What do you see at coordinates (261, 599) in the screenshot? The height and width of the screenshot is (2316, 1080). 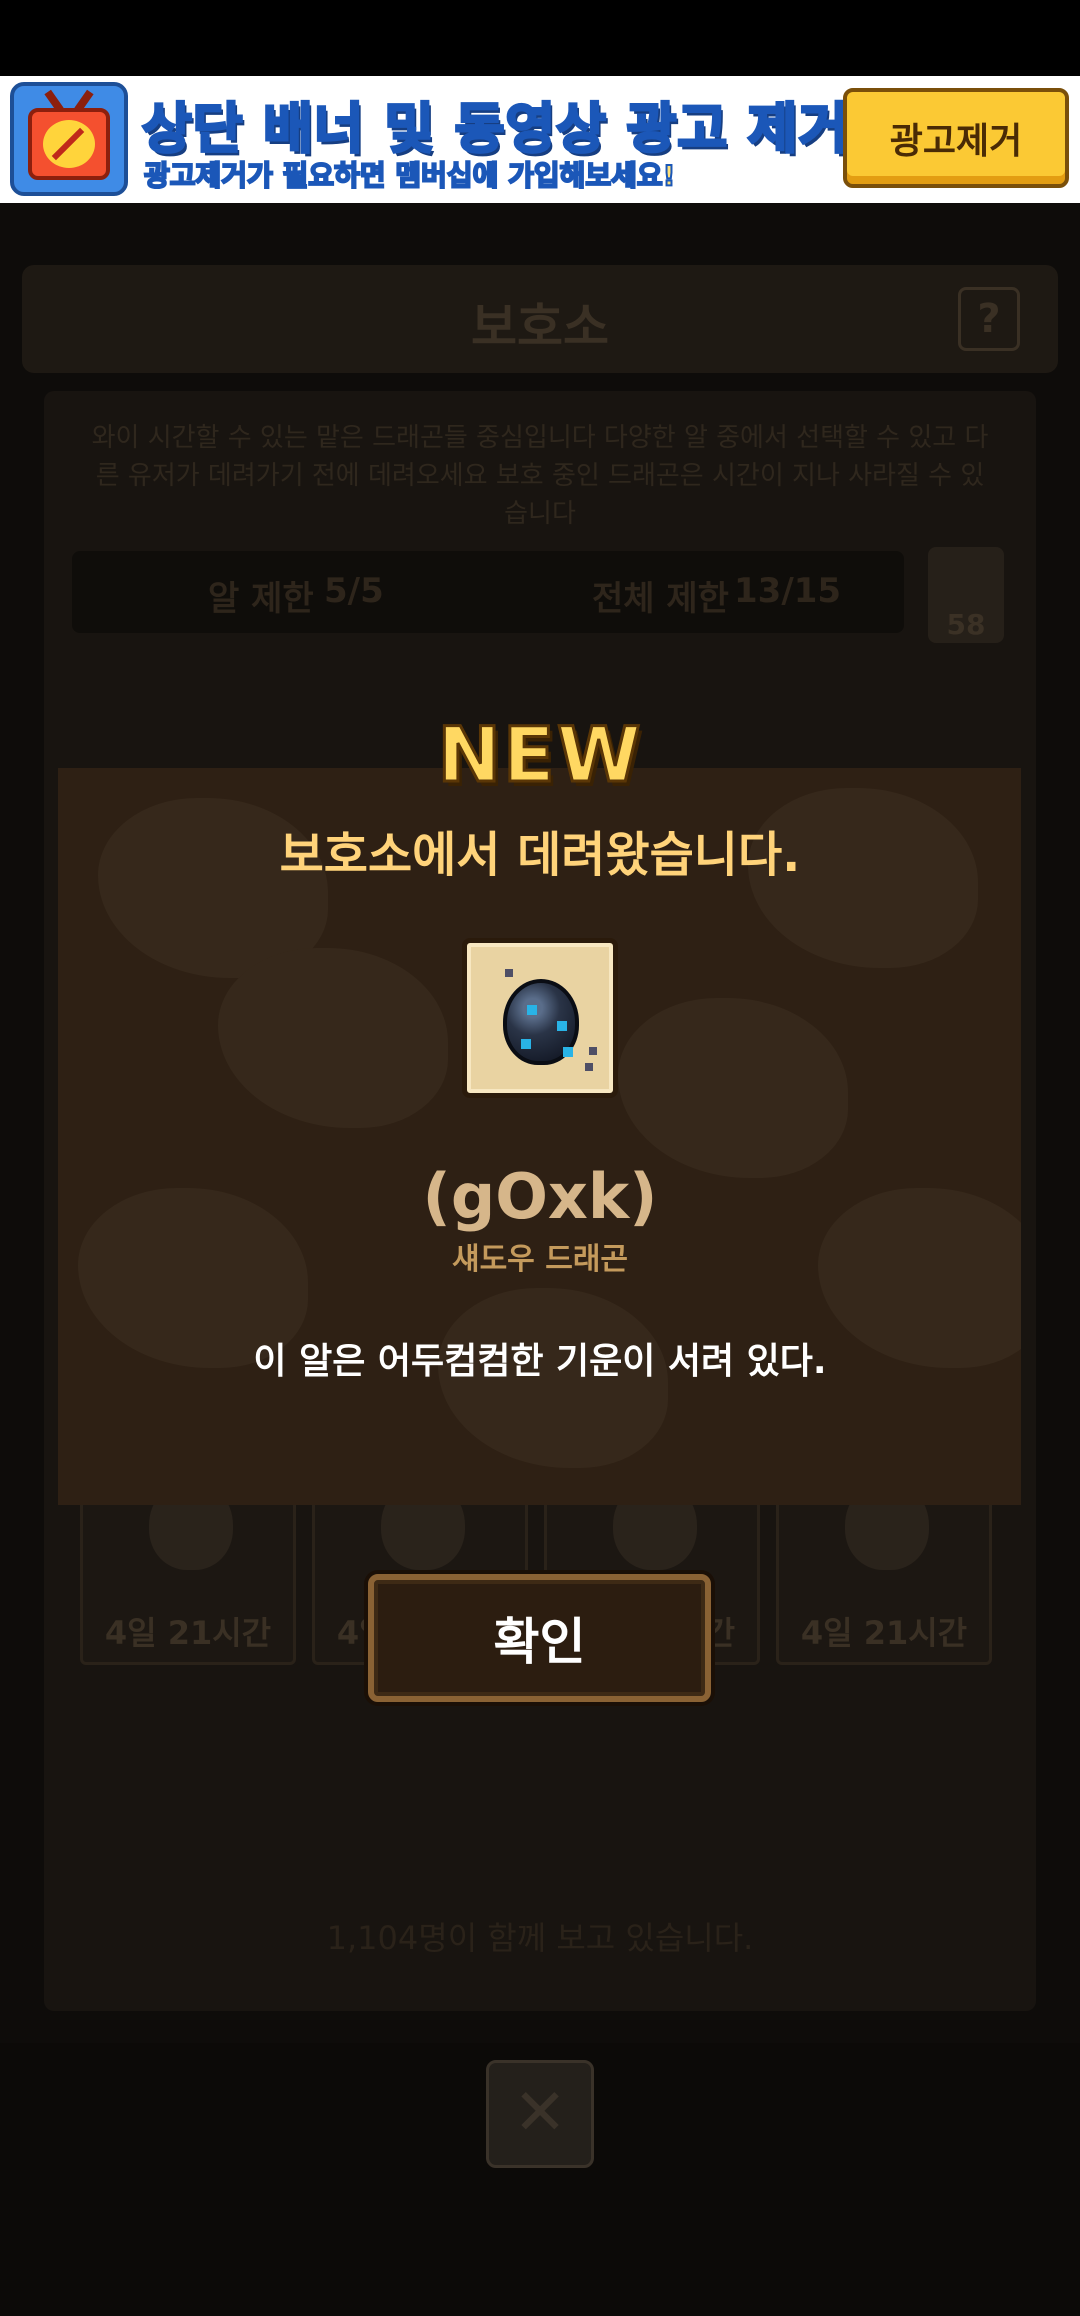 I see `egg-limit-label: 알 제한` at bounding box center [261, 599].